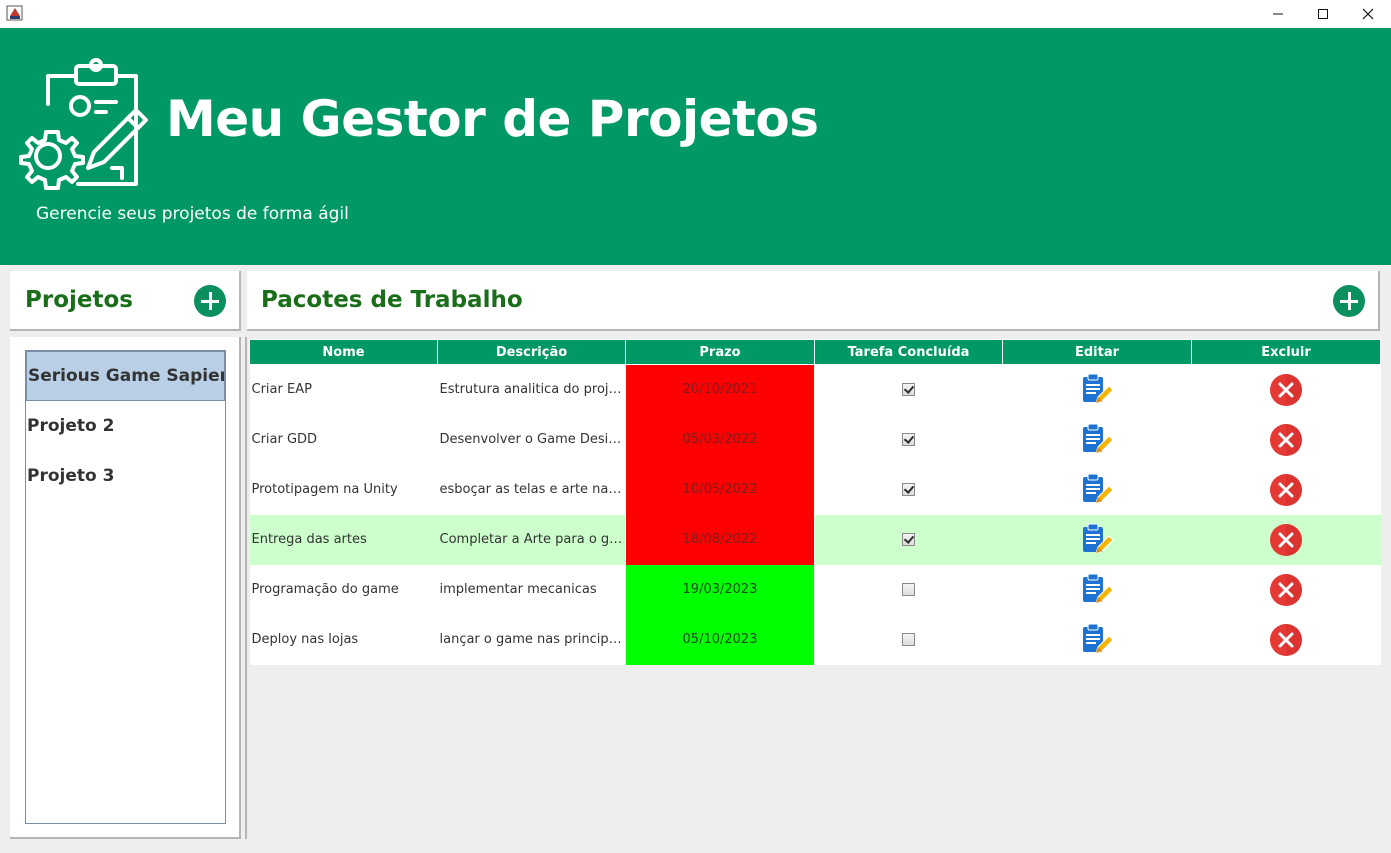  I want to click on window-titlebar, so click(695, 14).